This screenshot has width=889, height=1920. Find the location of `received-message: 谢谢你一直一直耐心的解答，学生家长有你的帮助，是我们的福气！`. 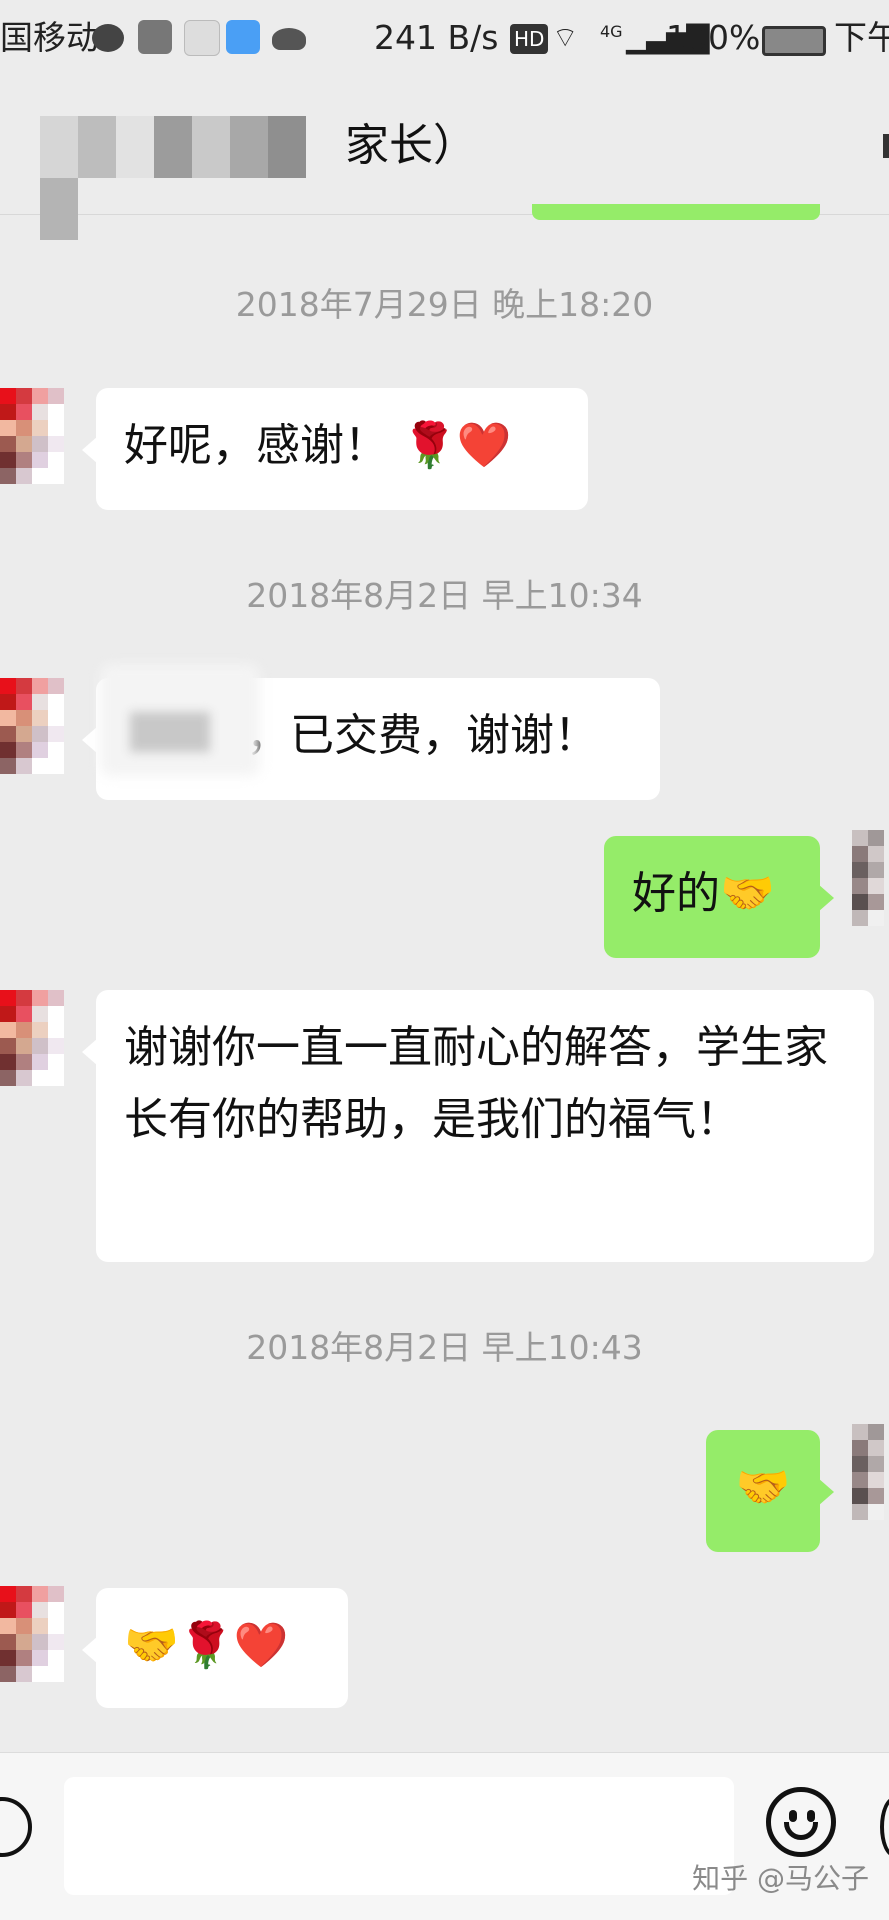

received-message: 谢谢你一直一直耐心的解答，学生家长有你的帮助，是我们的福气！ is located at coordinates (478, 1126).